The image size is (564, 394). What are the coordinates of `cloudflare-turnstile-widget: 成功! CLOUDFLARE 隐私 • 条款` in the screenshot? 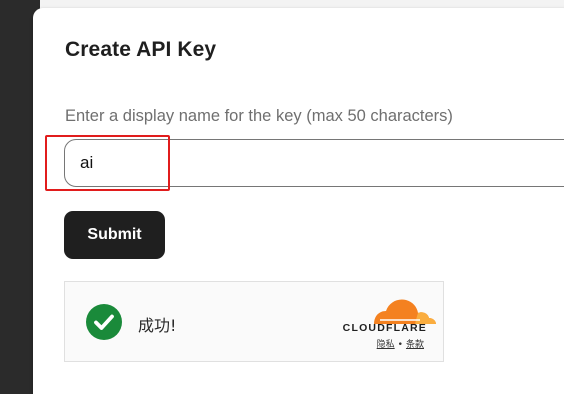 It's located at (254, 321).